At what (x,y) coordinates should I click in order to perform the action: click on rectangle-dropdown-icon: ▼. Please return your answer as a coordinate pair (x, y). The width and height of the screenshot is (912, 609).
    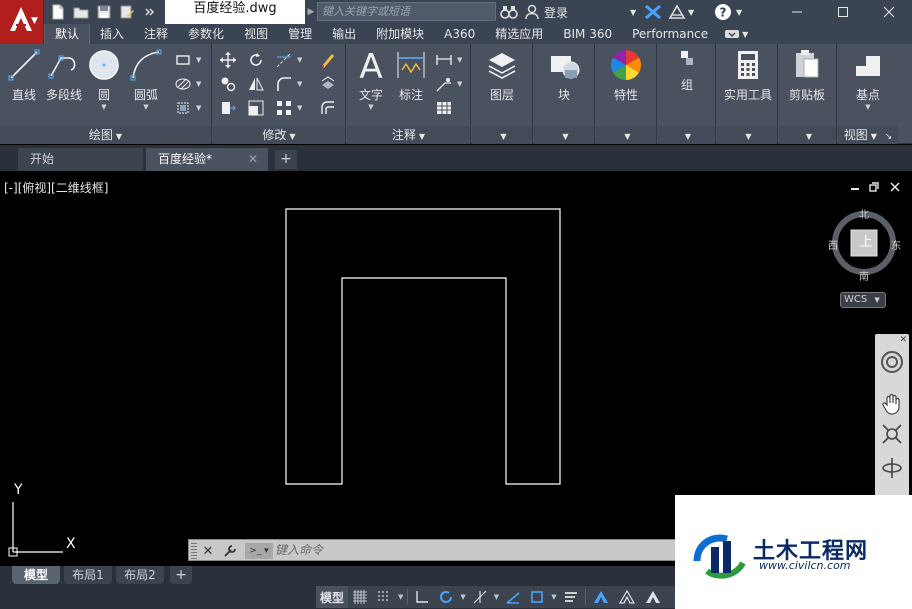
    Looking at the image, I should click on (200, 60).